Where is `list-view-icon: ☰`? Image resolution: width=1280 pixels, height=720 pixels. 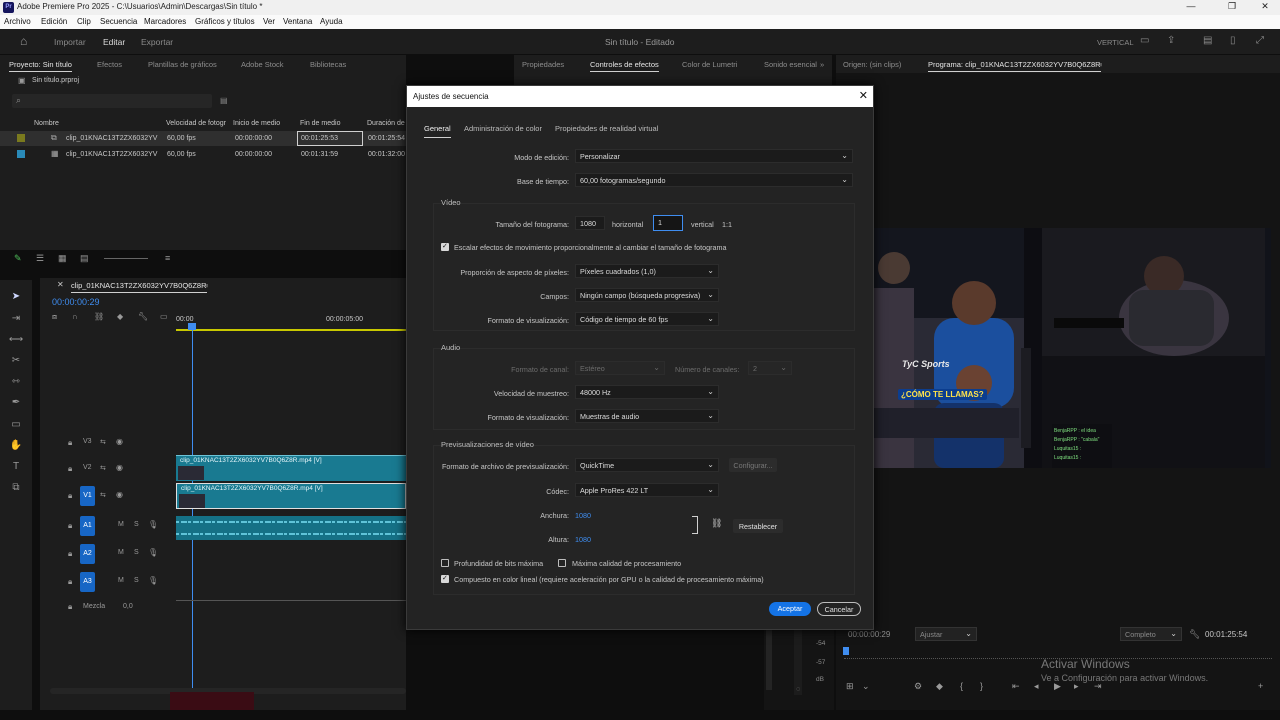 list-view-icon: ☰ is located at coordinates (40, 258).